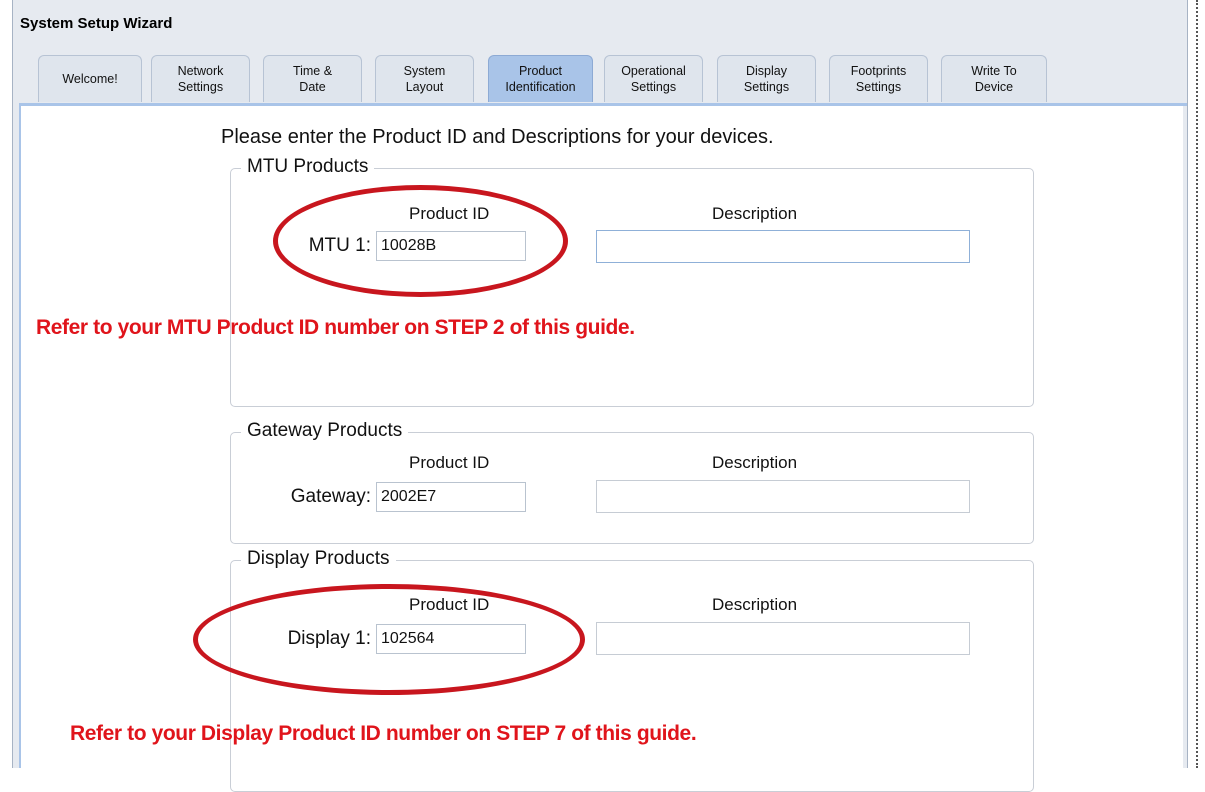 This screenshot has width=1205, height=792. I want to click on tab-write-to-device: Write To Device, so click(994, 78).